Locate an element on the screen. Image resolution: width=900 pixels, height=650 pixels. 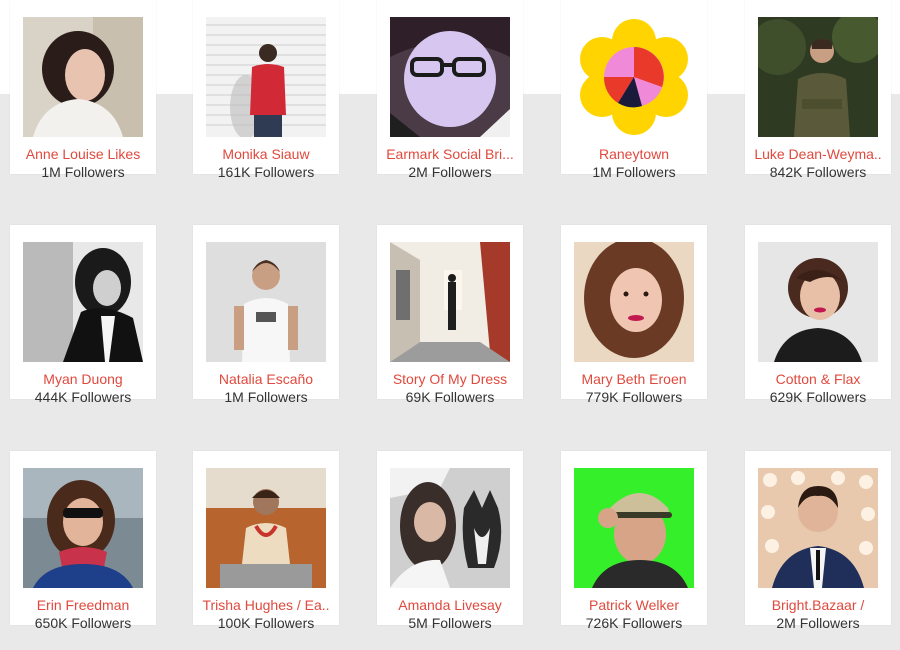
profile-card: Luke Dean-Weyma.. 842K Followers is located at coordinates (818, 90).